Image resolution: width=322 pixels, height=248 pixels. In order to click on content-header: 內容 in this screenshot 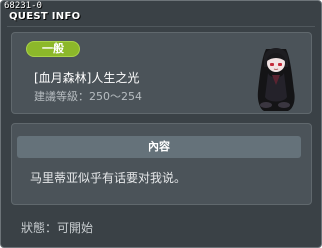, I will do `click(159, 147)`.